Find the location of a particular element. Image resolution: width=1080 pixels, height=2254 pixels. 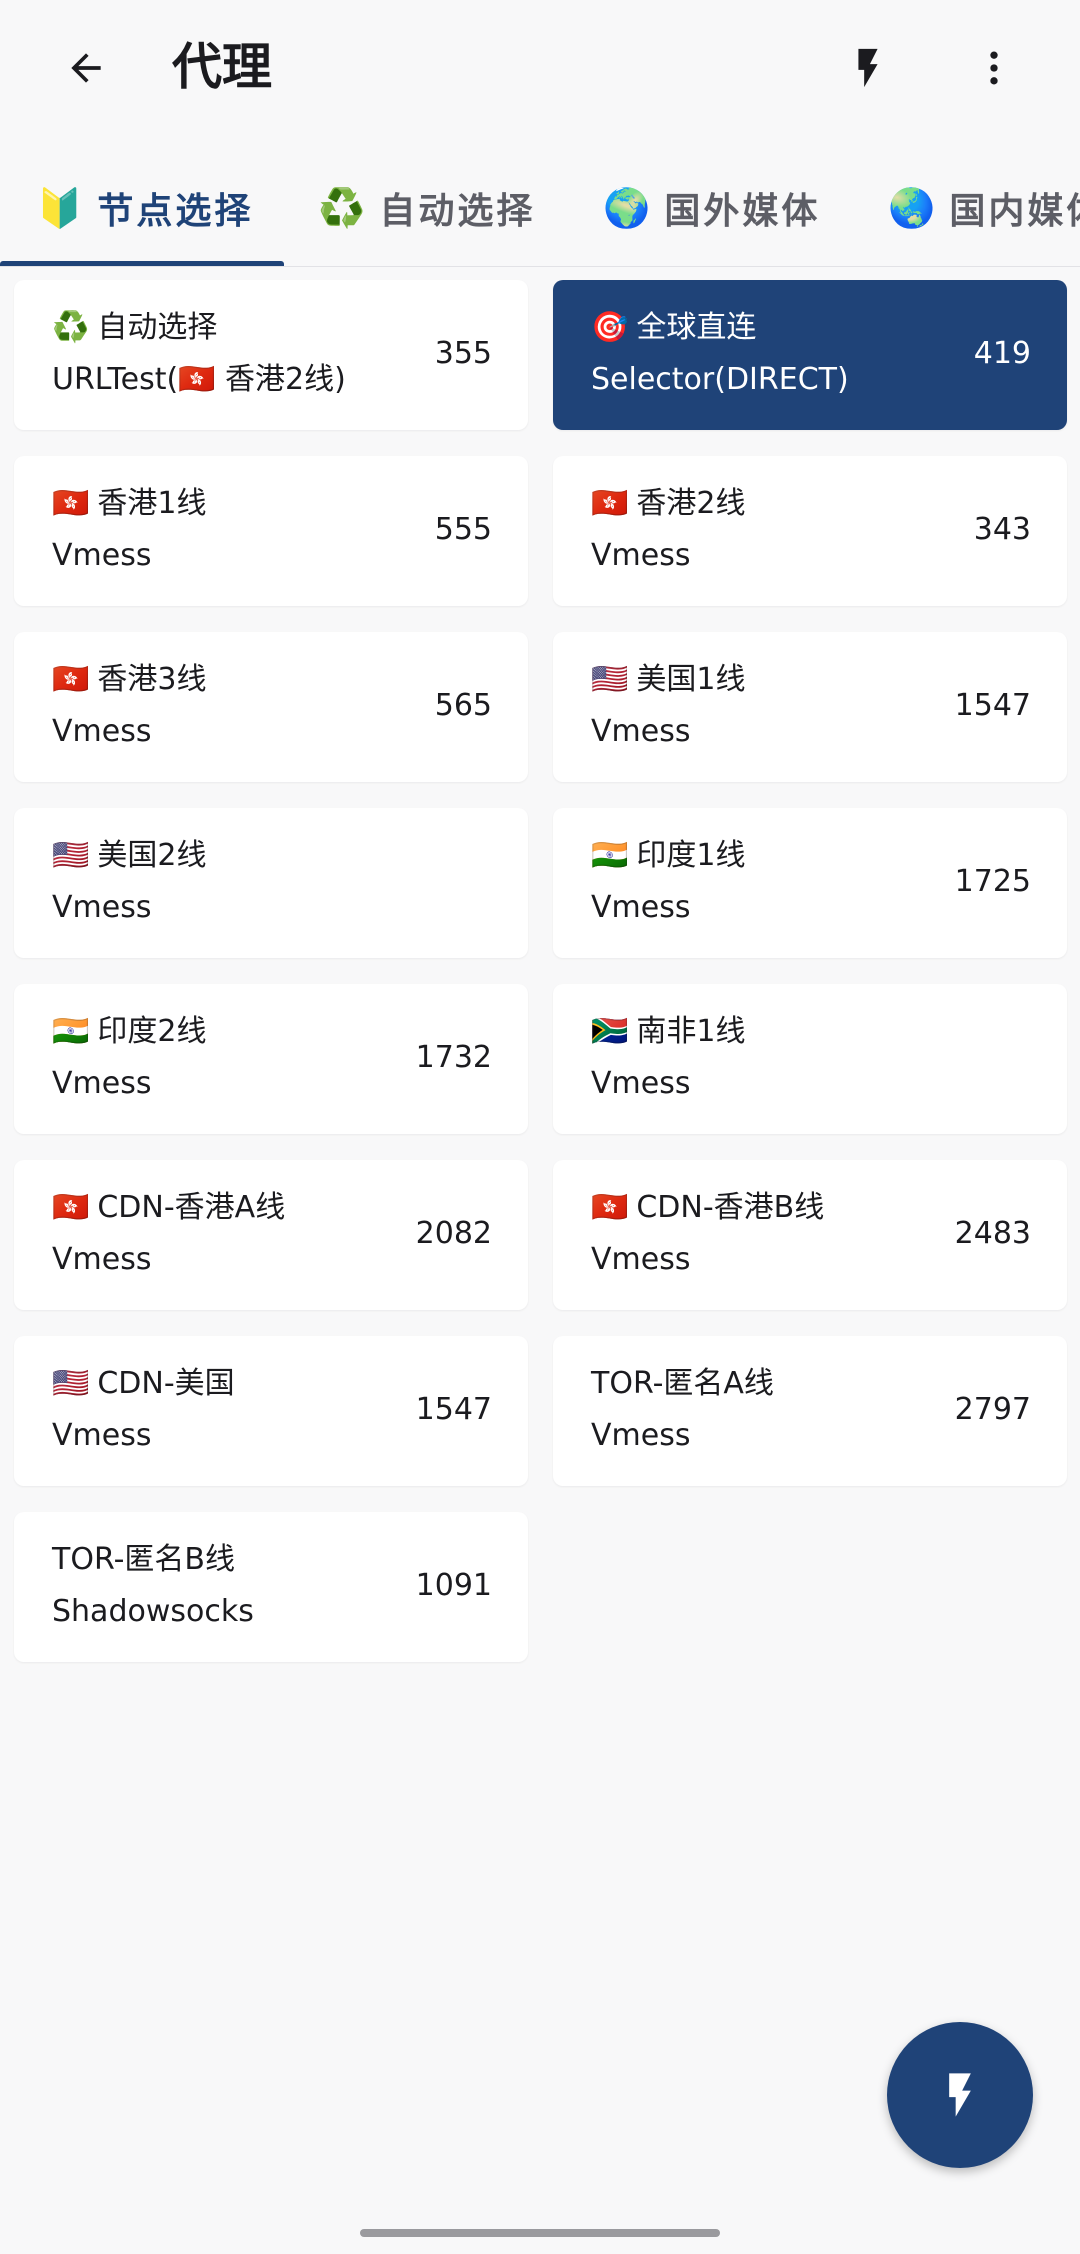

test-delay-button is located at coordinates (868, 68).